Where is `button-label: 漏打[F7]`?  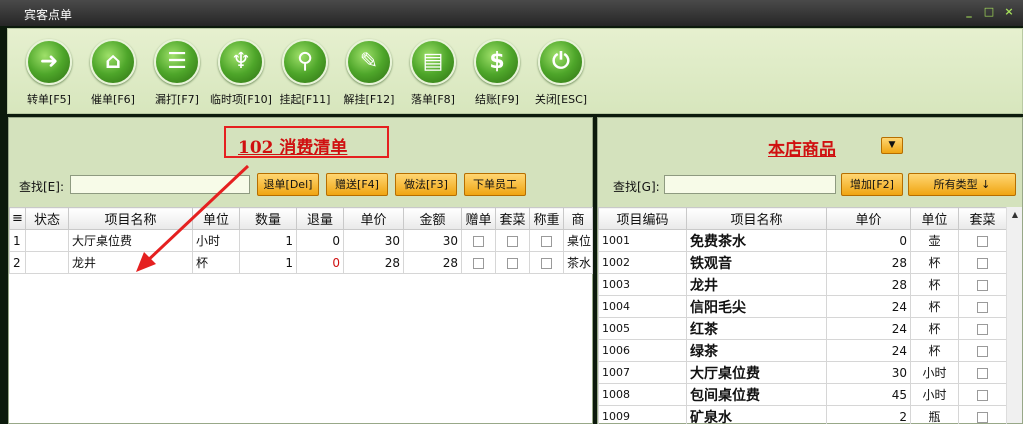
button-label: 漏打[F7] is located at coordinates (177, 99).